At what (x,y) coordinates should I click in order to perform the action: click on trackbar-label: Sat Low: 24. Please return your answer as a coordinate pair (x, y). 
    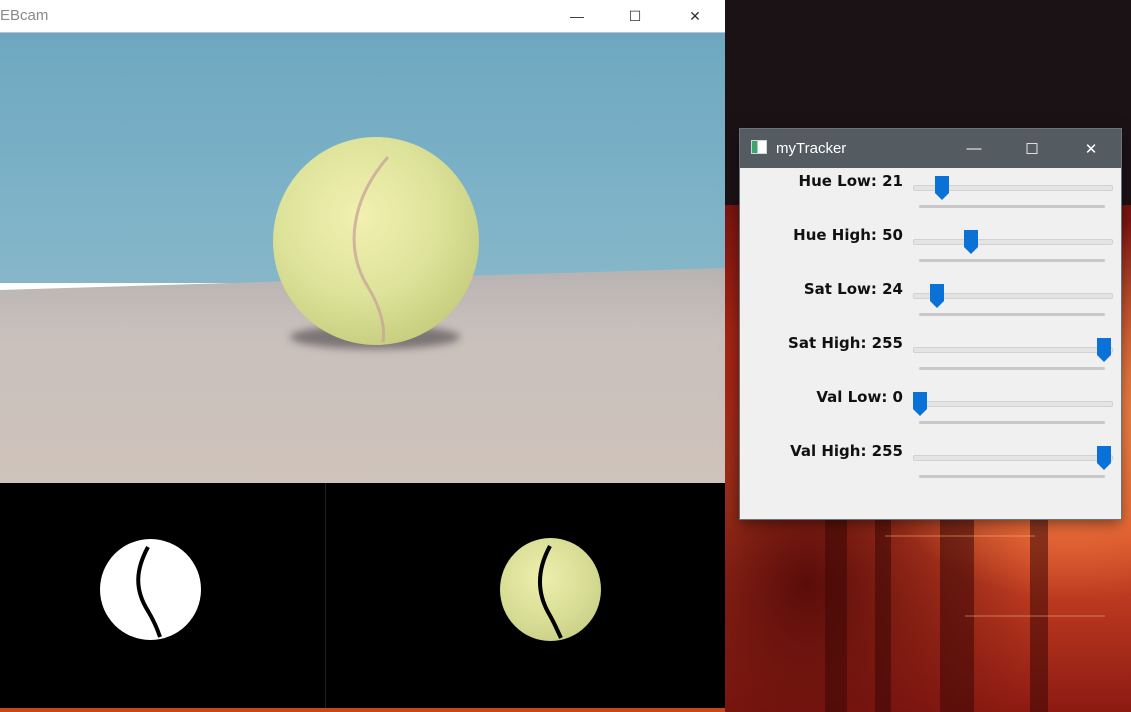
    Looking at the image, I should click on (853, 289).